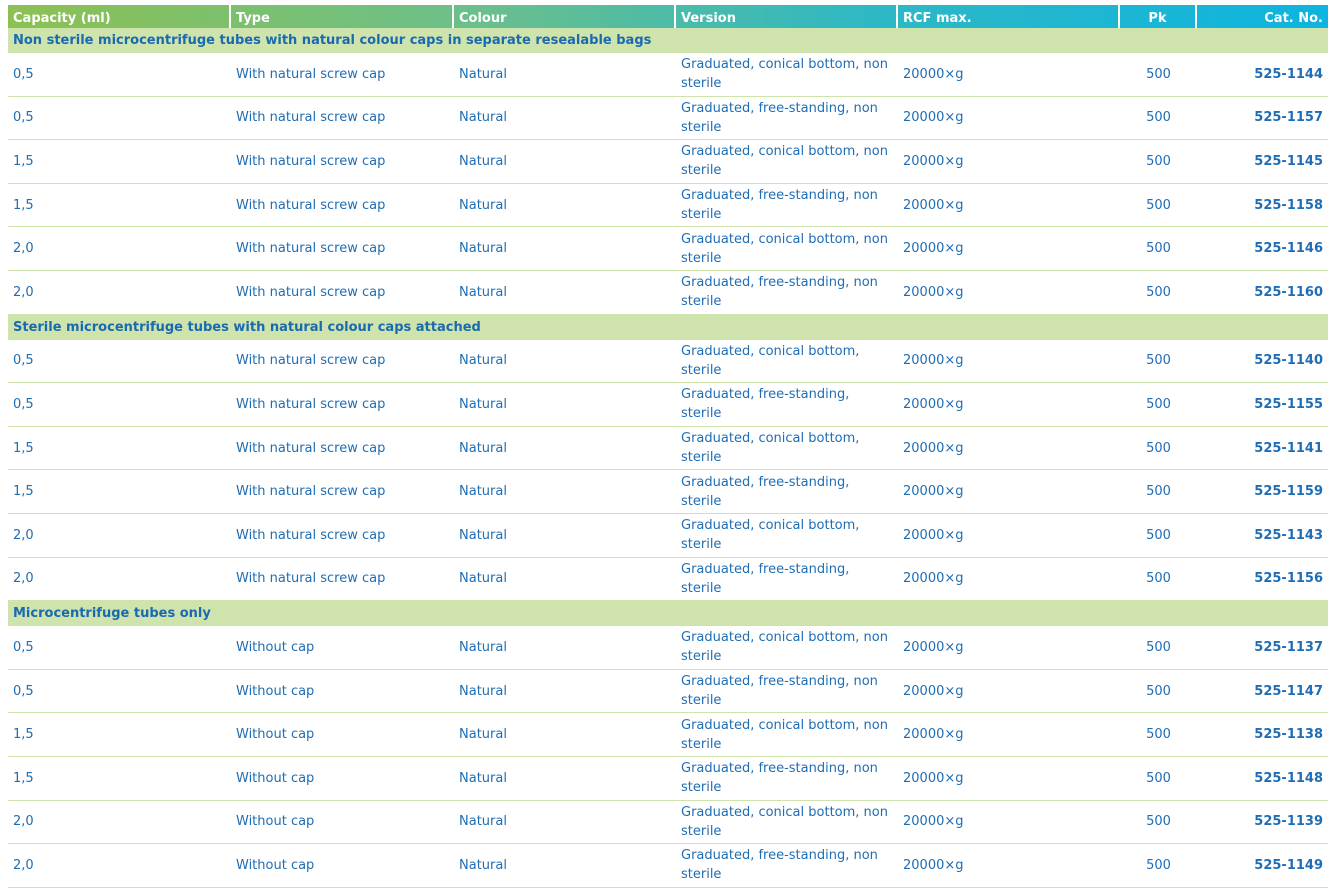 The width and height of the screenshot is (1334, 893). Describe the element at coordinates (1288, 118) in the screenshot. I see `cell-cat-no: 525-1157` at that location.